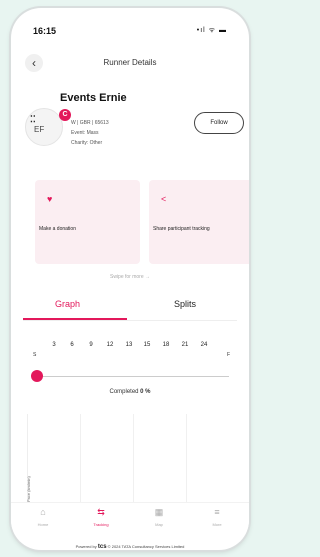 The width and height of the screenshot is (320, 557). Describe the element at coordinates (39, 129) in the screenshot. I see `avatar-initials: EF` at that location.